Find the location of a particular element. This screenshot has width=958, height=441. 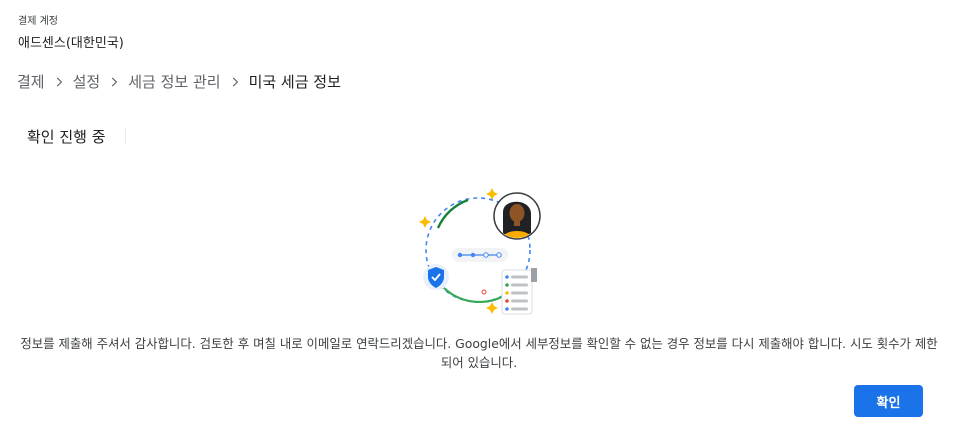

confirm-button: 확인 is located at coordinates (888, 401).